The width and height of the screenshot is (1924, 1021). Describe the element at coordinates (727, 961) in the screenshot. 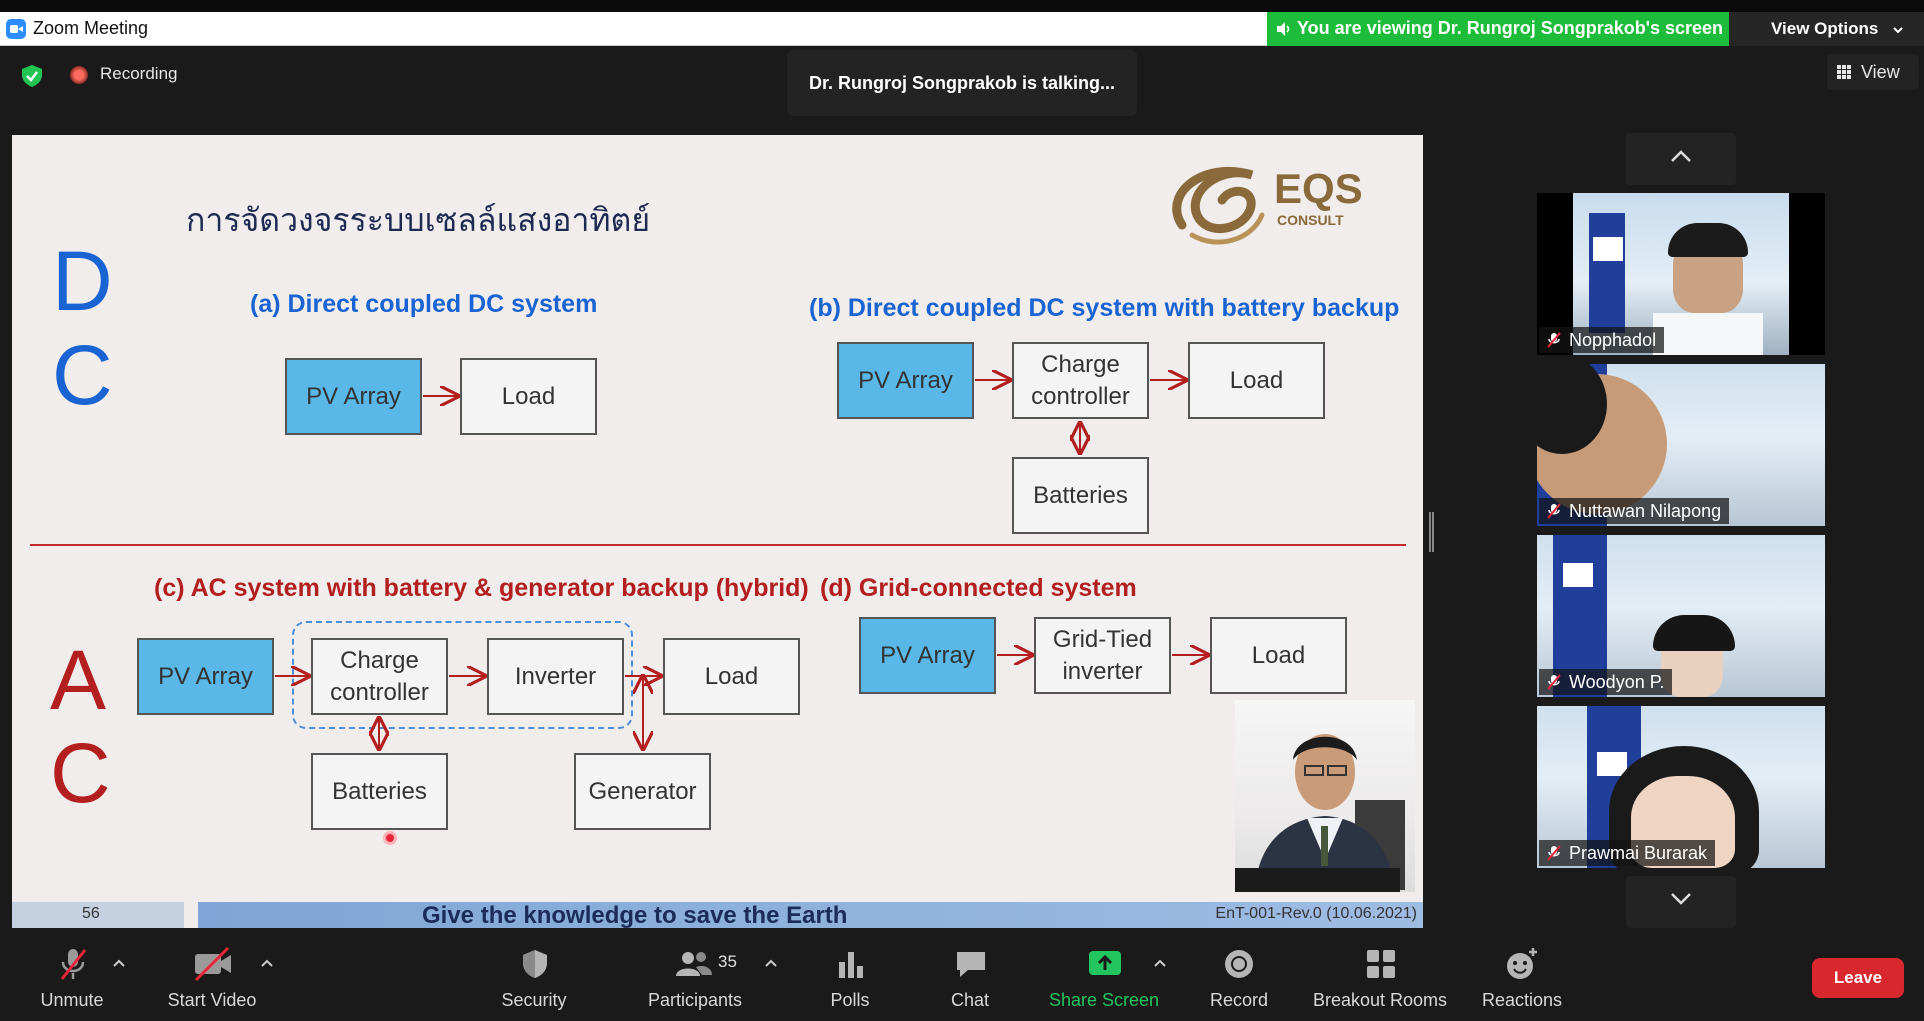

I see `participants-count: 35` at that location.